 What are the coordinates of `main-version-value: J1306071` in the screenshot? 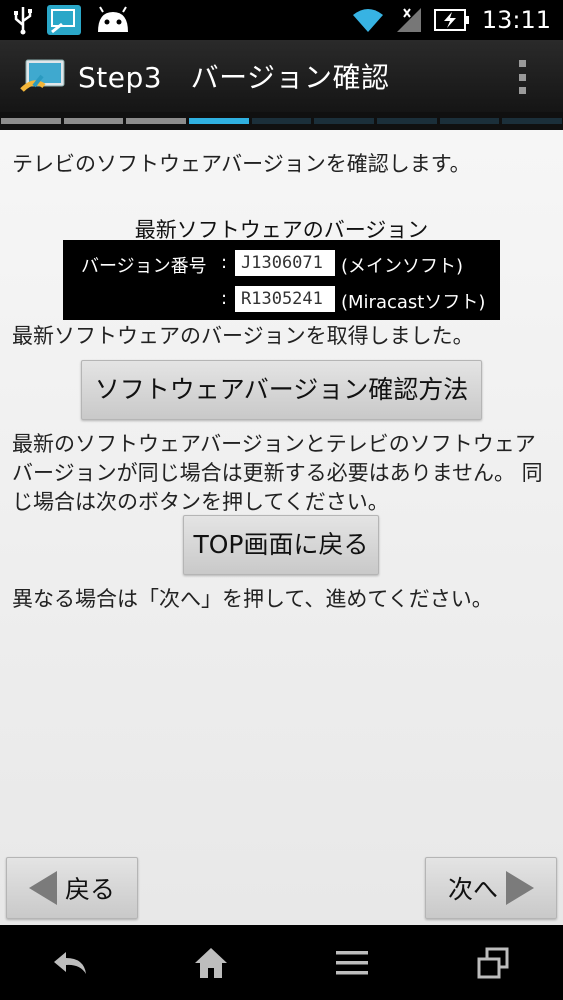 It's located at (285, 263).